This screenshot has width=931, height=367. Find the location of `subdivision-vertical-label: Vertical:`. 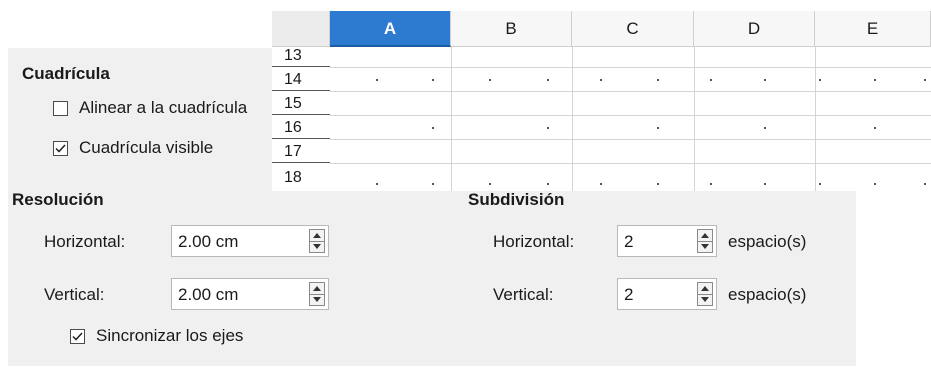

subdivision-vertical-label: Vertical: is located at coordinates (523, 294).